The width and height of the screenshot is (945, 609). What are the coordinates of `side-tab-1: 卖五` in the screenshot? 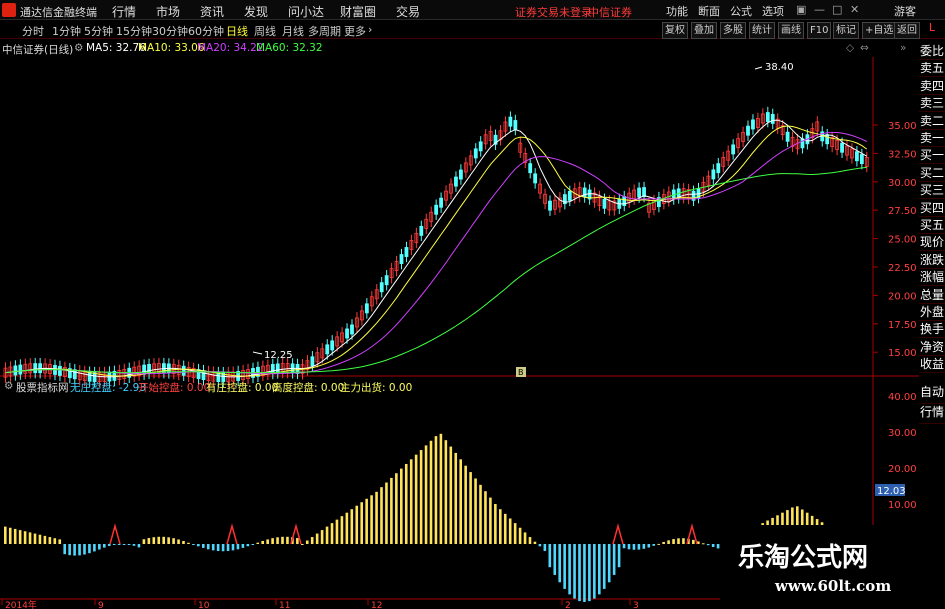 It's located at (932, 68).